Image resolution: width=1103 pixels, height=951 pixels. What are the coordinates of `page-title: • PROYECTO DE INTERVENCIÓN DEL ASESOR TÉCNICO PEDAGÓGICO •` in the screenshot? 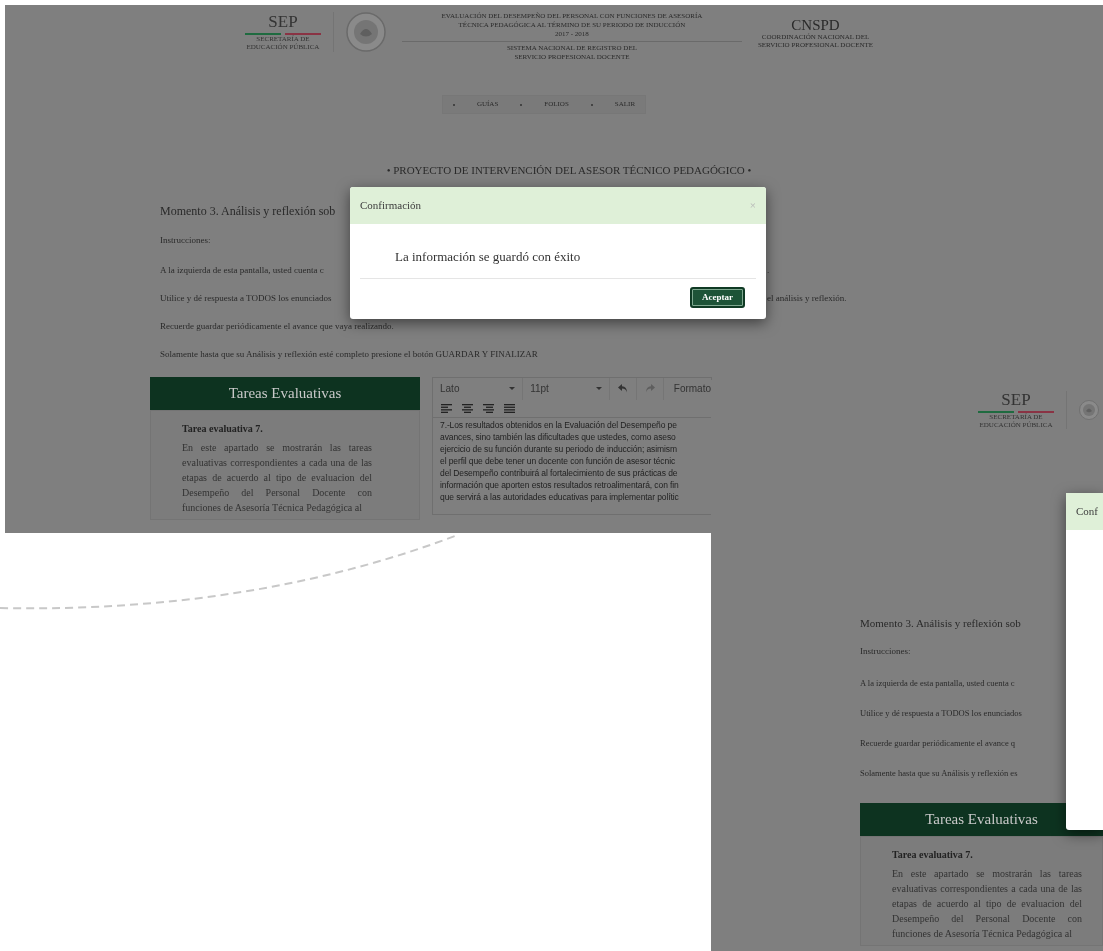 It's located at (569, 170).